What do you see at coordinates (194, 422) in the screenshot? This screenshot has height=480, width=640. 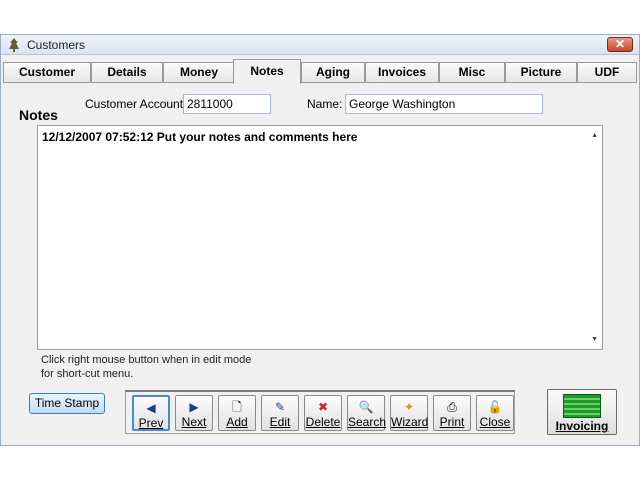 I see `next-label: Next` at bounding box center [194, 422].